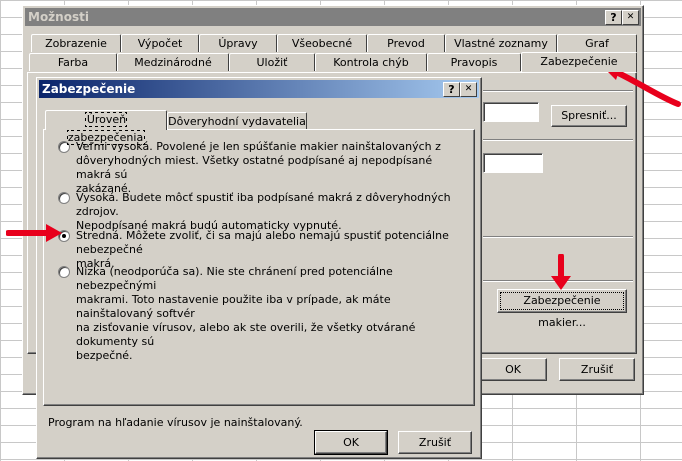 This screenshot has height=461, width=682. Describe the element at coordinates (64, 198) in the screenshot. I see `radio-vysoka` at that location.